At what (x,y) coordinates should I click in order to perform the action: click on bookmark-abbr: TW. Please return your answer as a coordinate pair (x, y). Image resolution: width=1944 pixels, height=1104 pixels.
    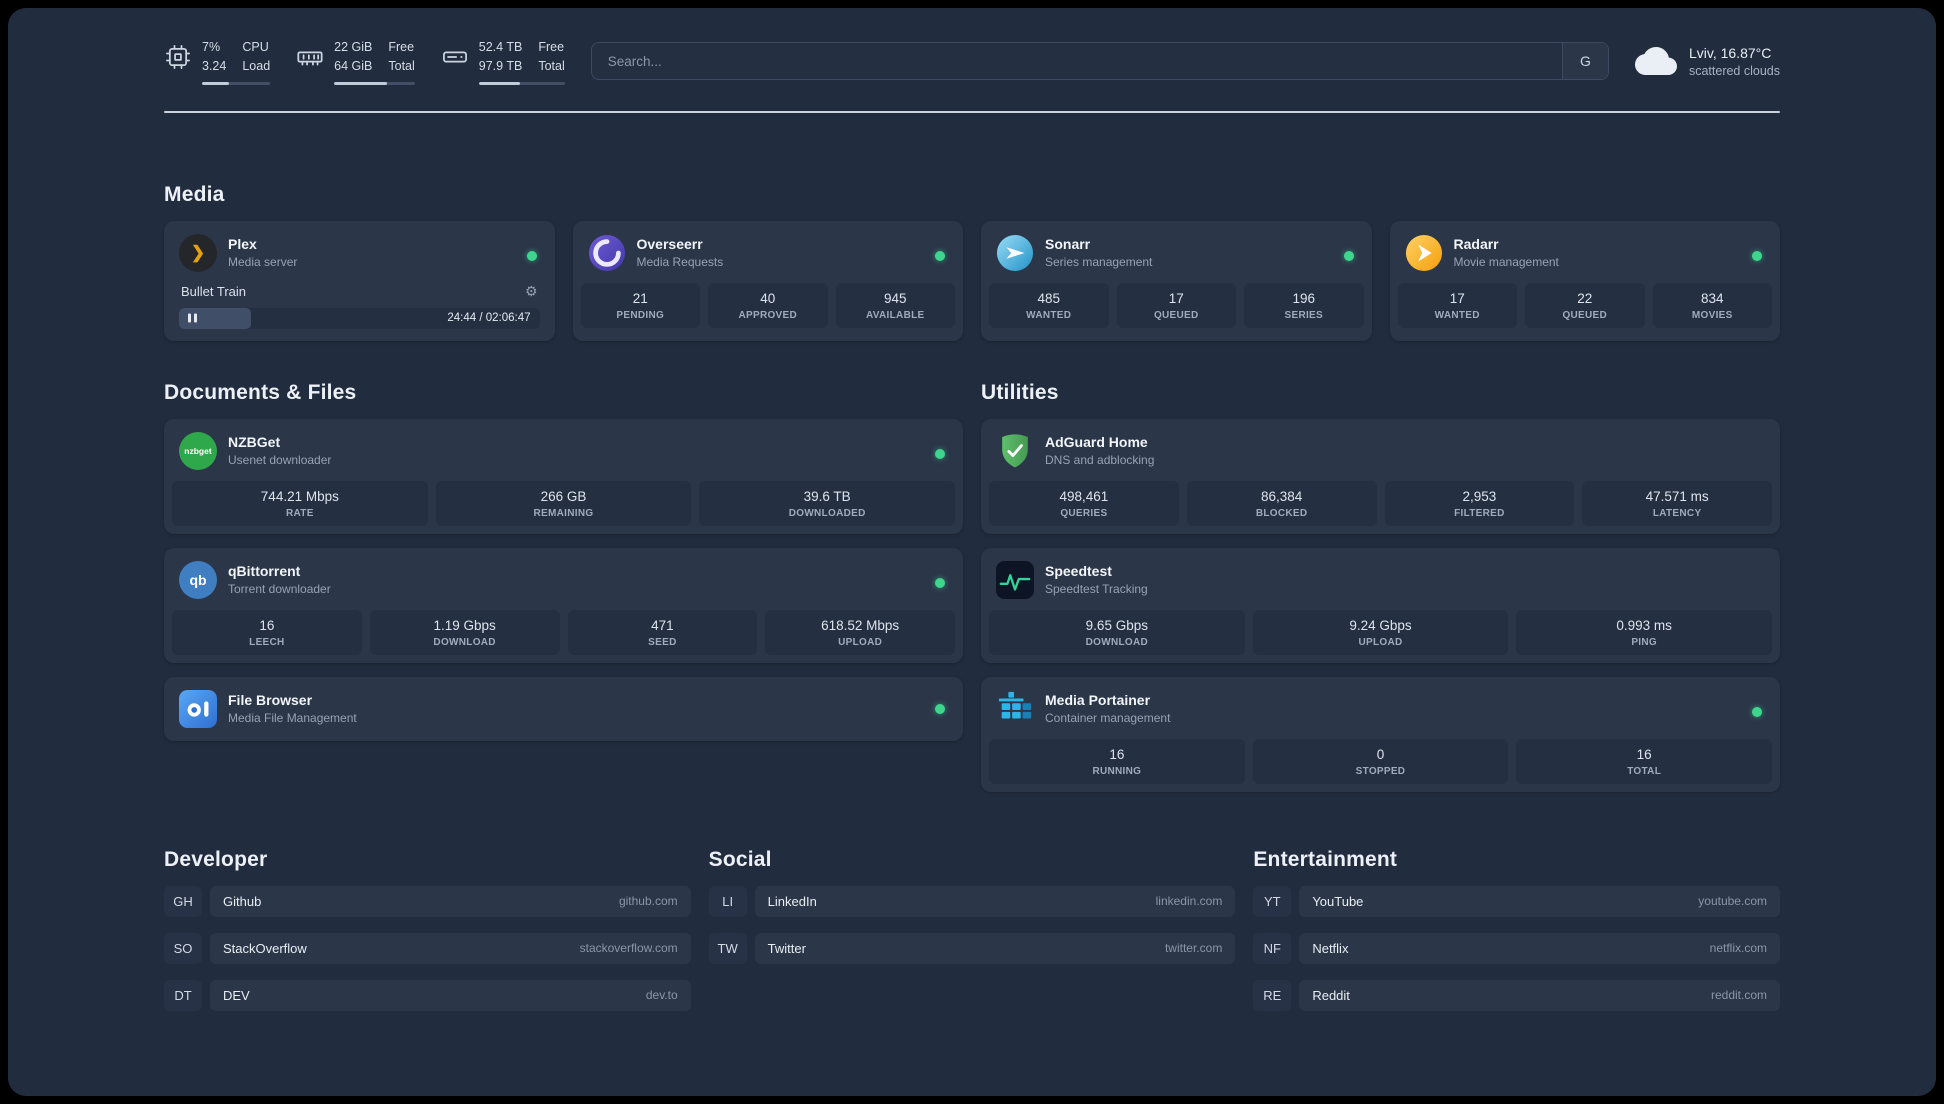
    Looking at the image, I should click on (727, 948).